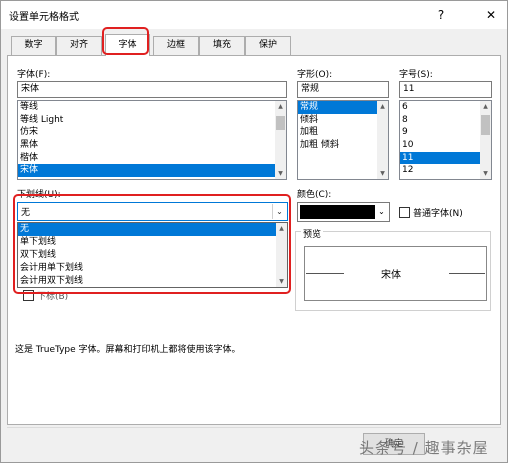  Describe the element at coordinates (222, 45) in the screenshot. I see `tab-fill: 填充` at that location.